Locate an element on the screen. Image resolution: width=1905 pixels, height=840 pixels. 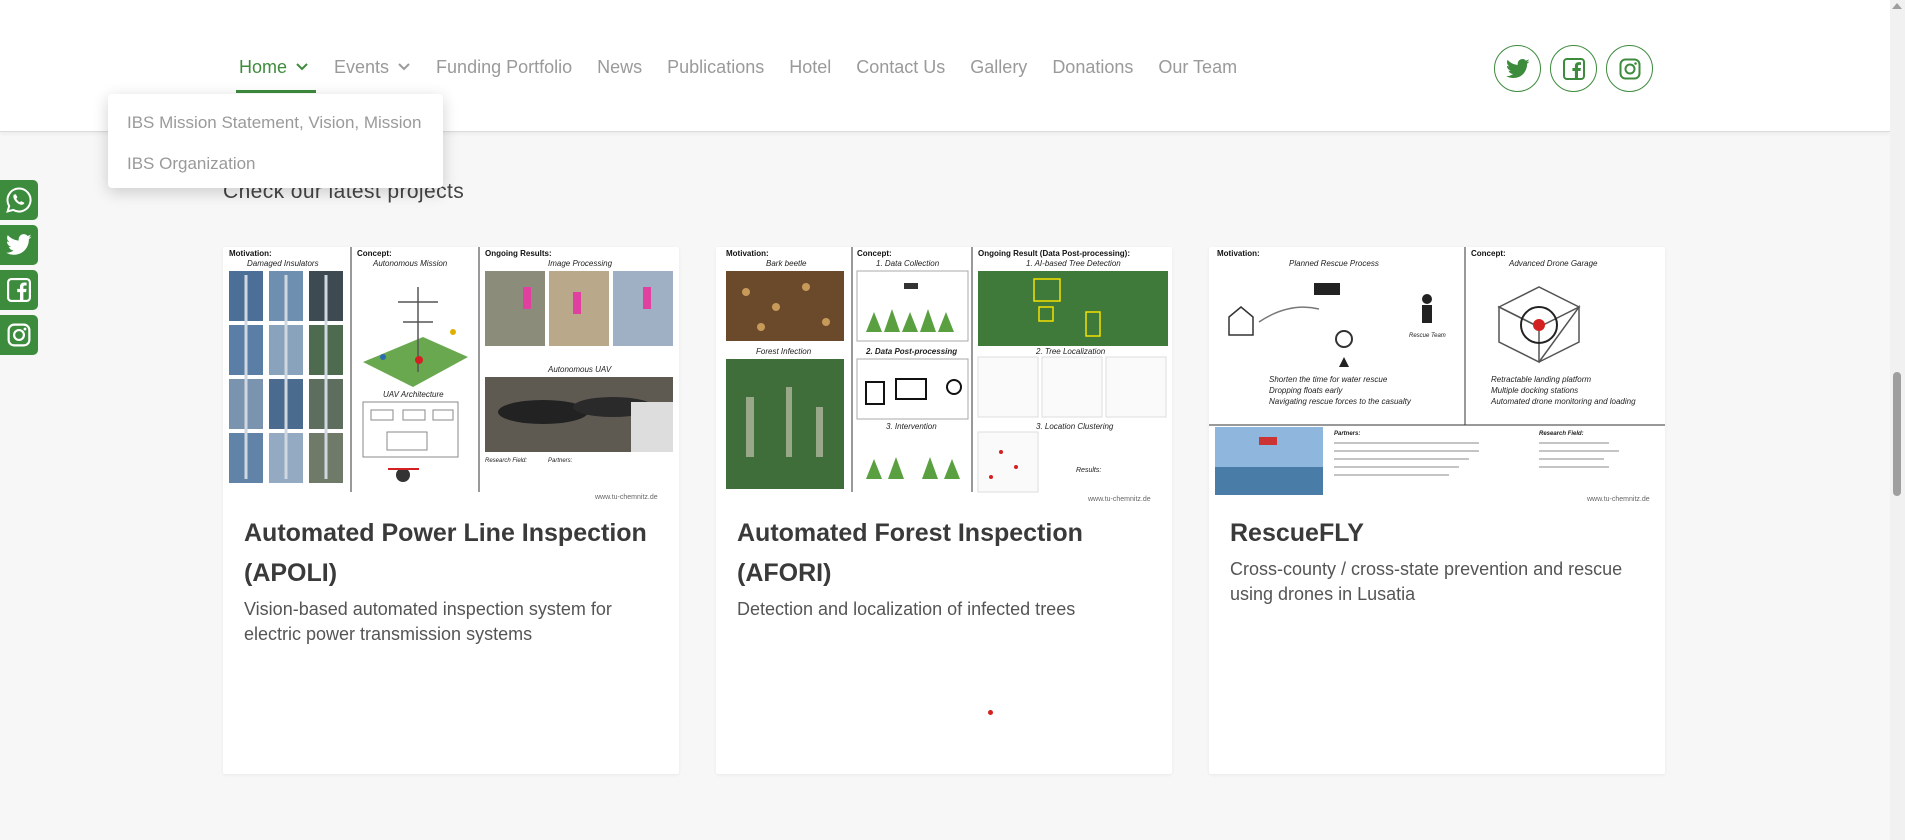
nav-item-label: Contact Us is located at coordinates (901, 66).